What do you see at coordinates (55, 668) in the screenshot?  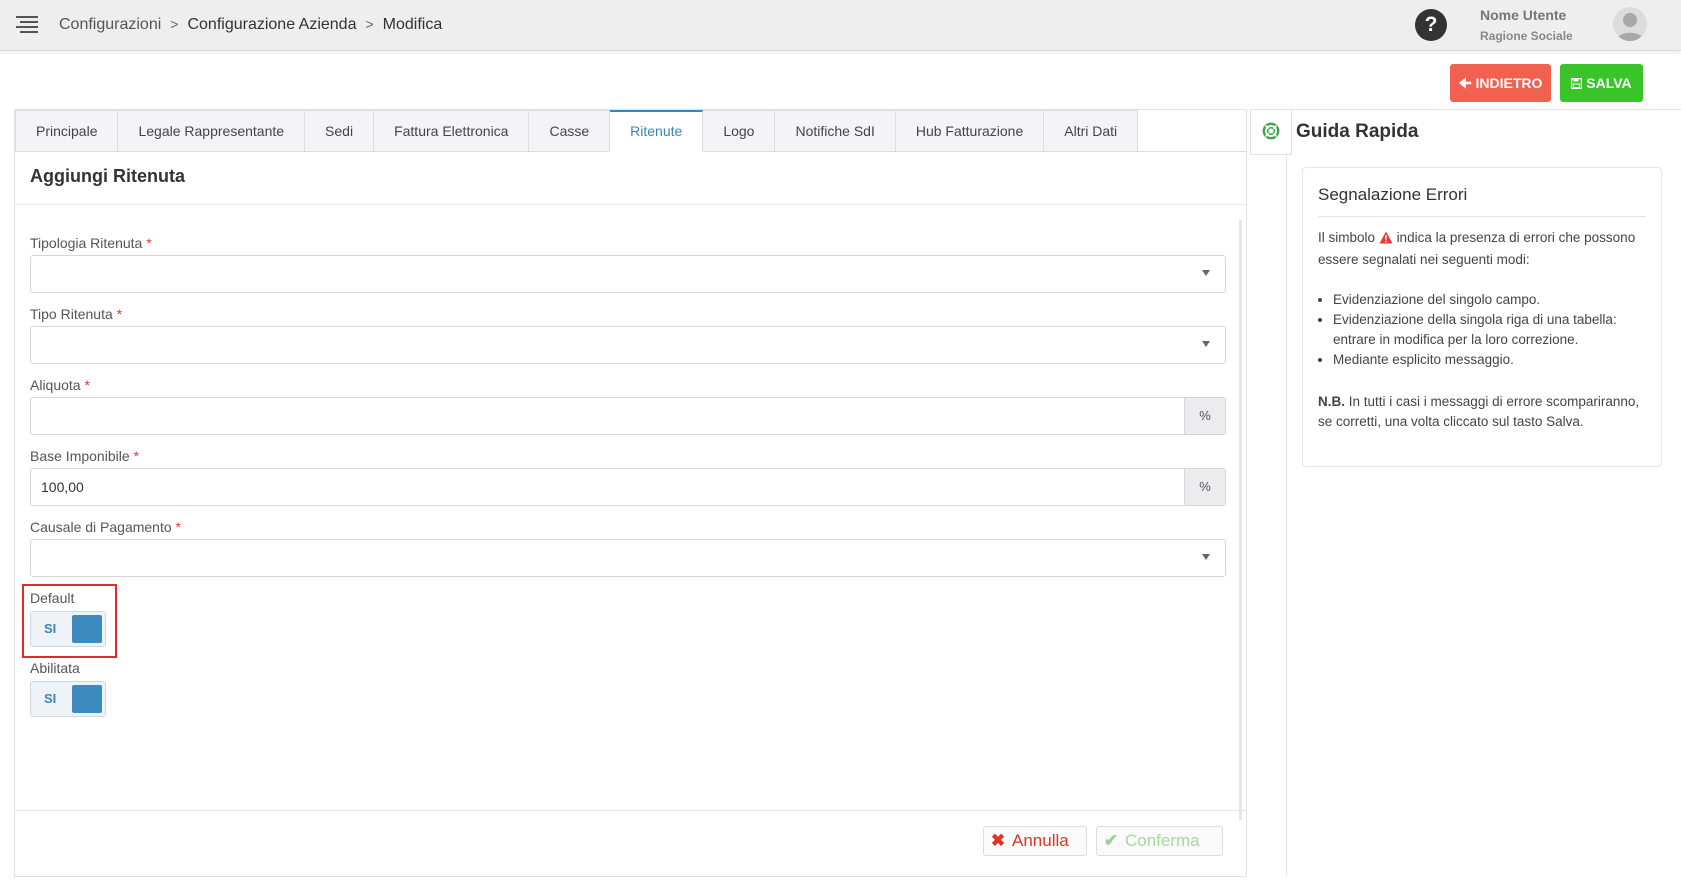 I see `abilitata-label: Abilitata` at bounding box center [55, 668].